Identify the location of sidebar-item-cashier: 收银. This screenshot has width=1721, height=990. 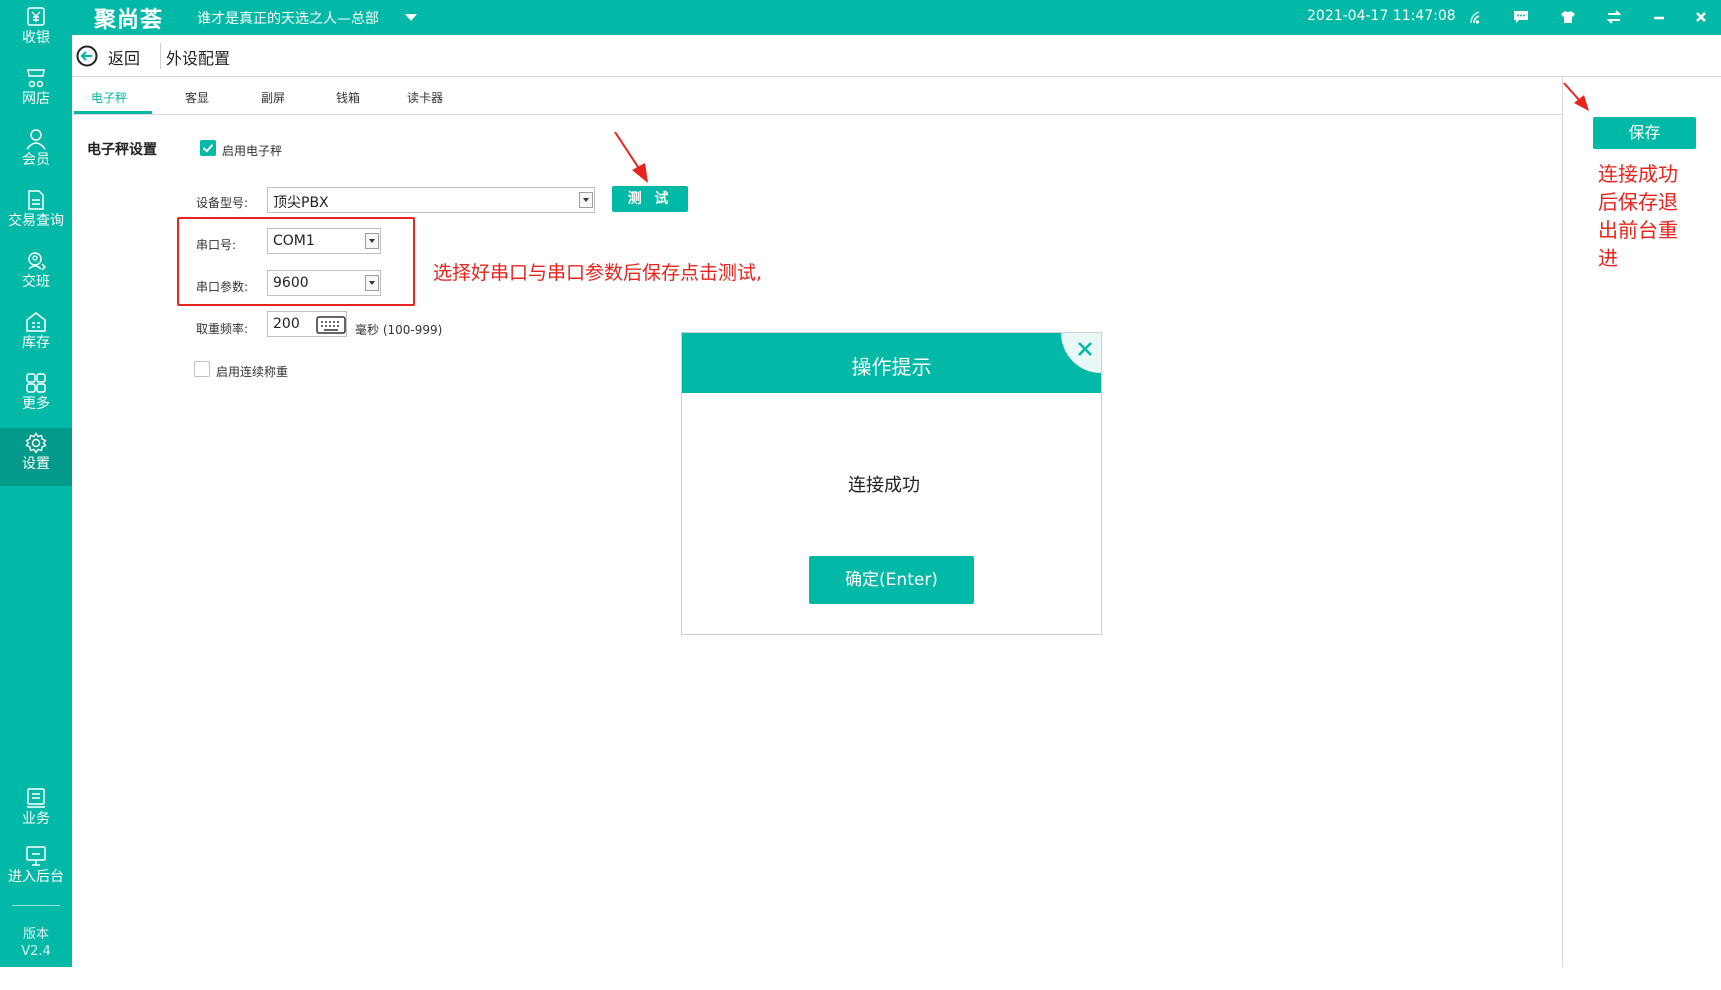
(36, 31).